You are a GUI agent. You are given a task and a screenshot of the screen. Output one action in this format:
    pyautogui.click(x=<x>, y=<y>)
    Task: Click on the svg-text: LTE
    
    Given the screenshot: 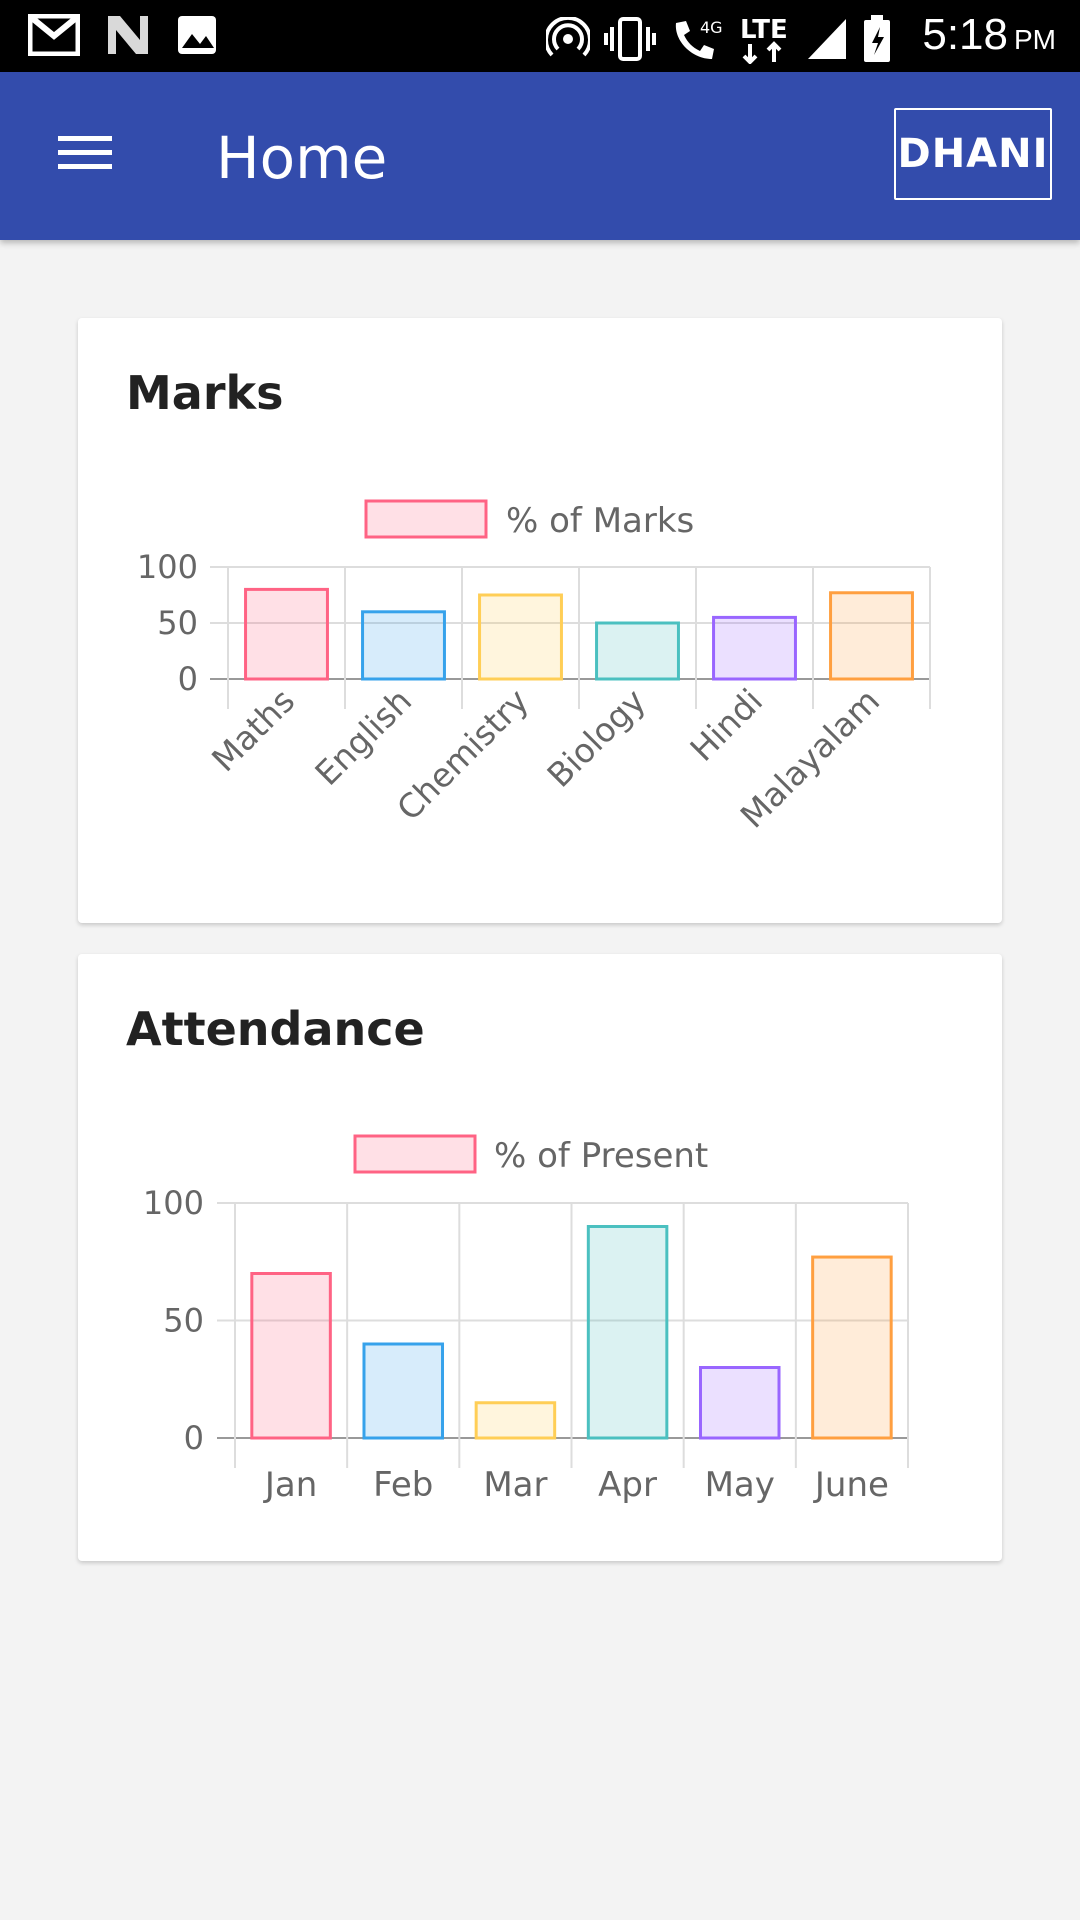 What is the action you would take?
    pyautogui.click(x=764, y=30)
    